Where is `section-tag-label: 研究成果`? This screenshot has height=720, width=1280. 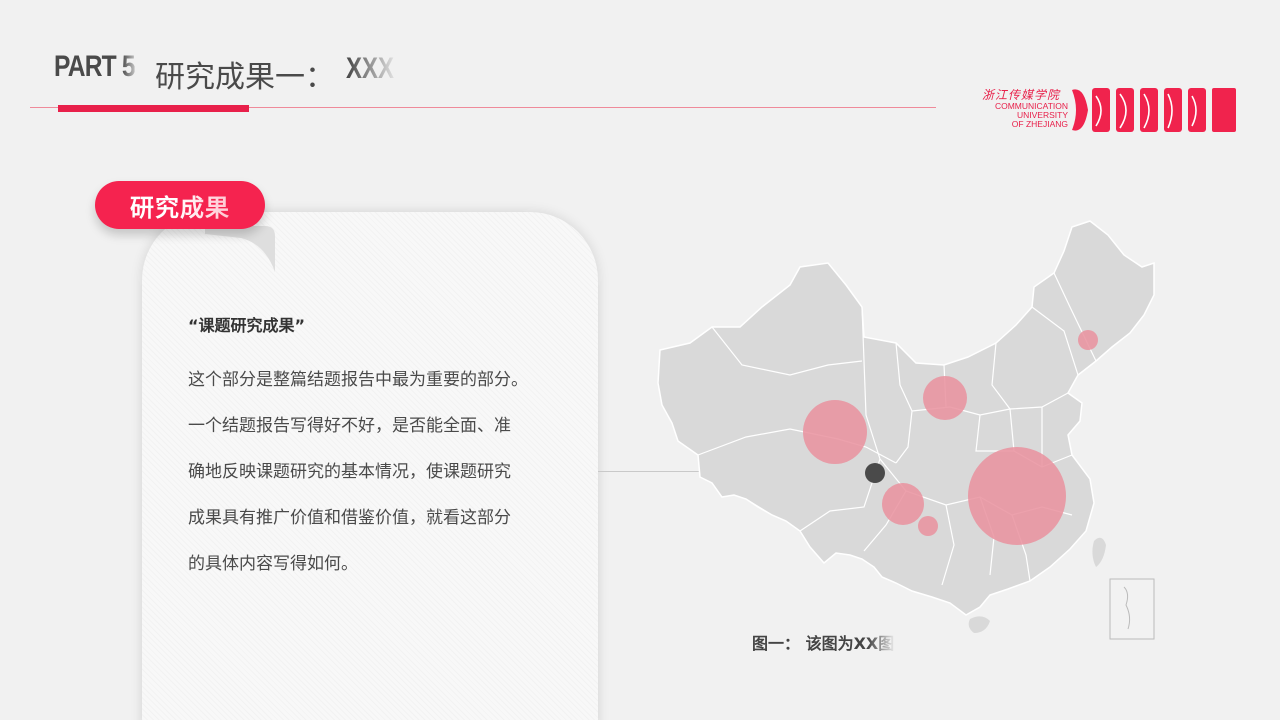 section-tag-label: 研究成果 is located at coordinates (180, 205).